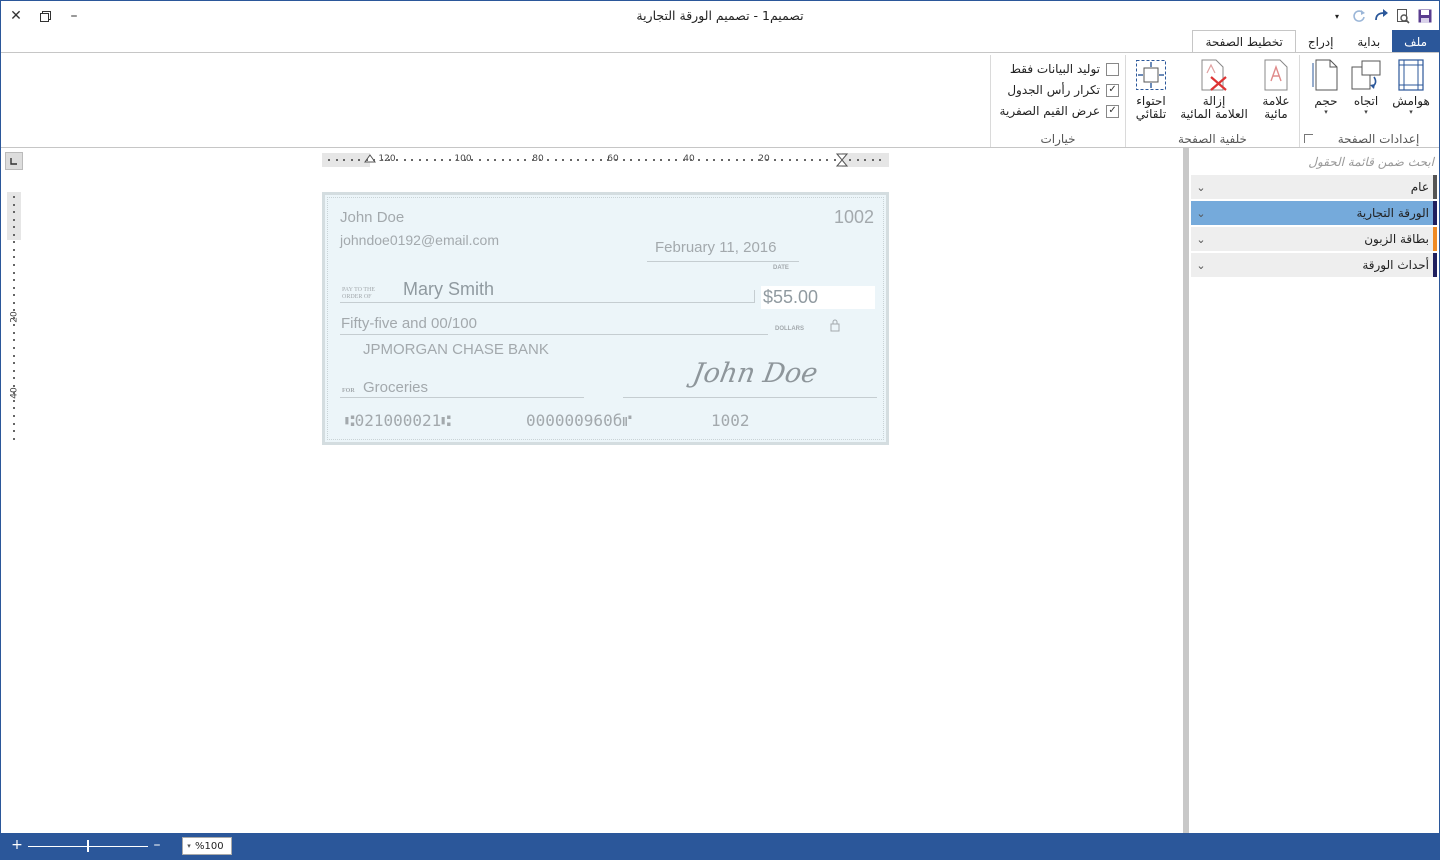 This screenshot has width=1440, height=860. I want to click on watermark-button: علامة مائية, so click(1276, 90).